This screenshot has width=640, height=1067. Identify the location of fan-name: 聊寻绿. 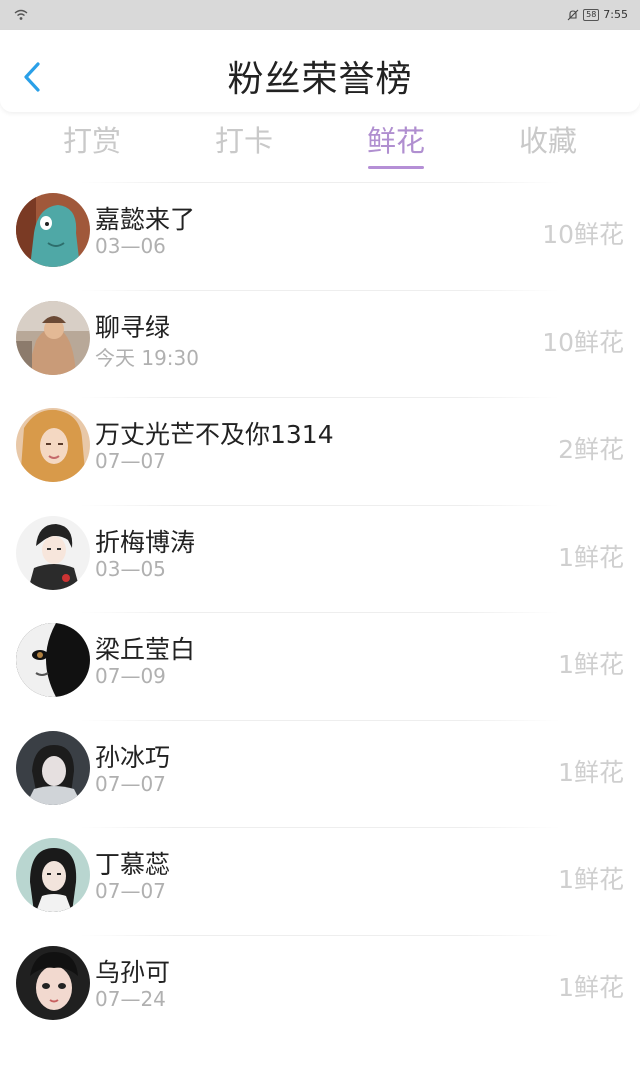
(133, 327).